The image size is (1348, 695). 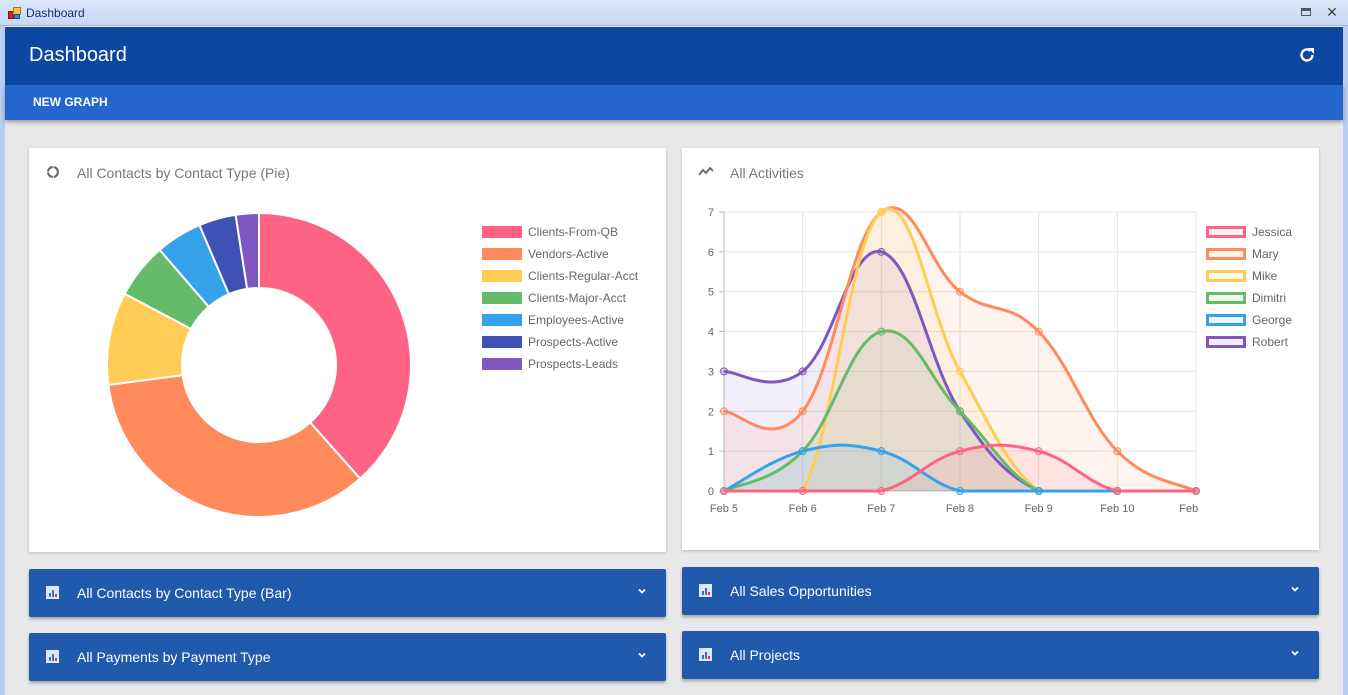 I want to click on y-tick-label: 3, so click(x=711, y=372).